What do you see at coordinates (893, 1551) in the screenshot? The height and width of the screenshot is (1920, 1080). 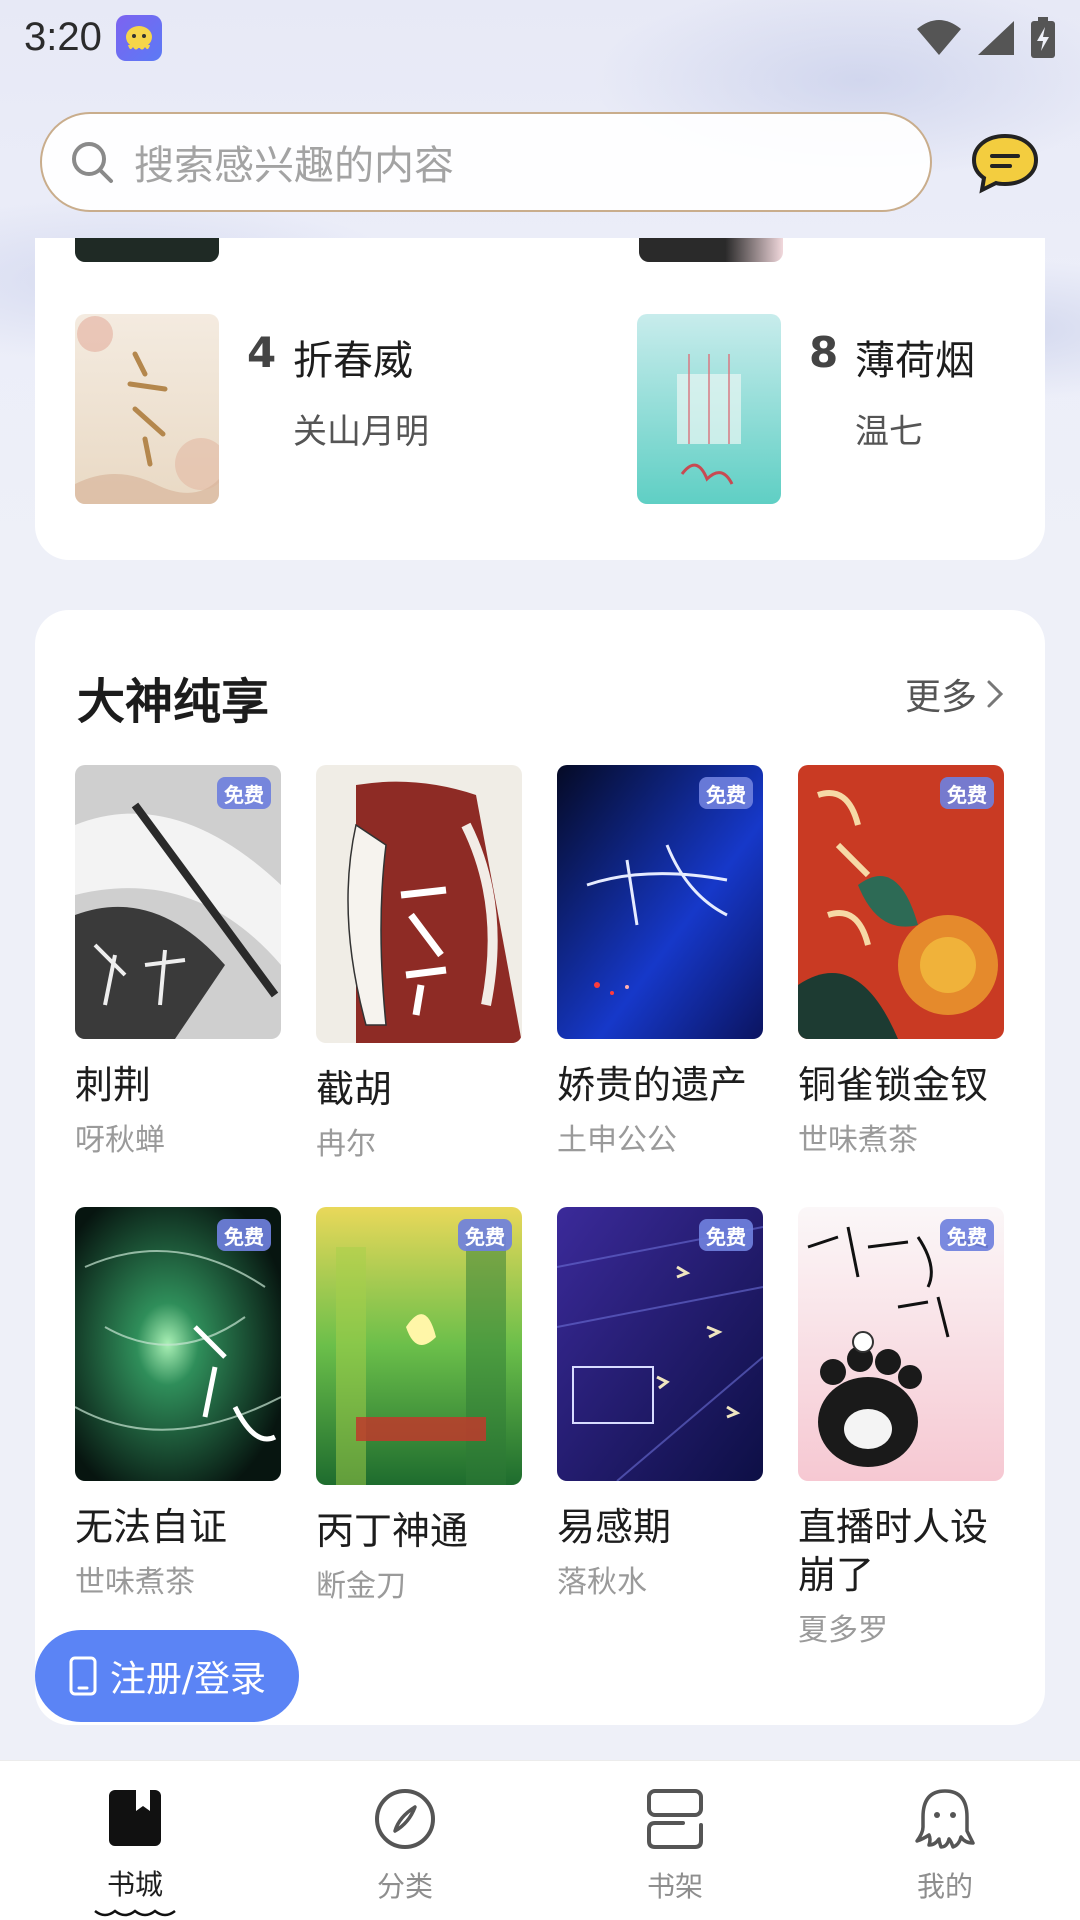 I see `book-title: 直播时人设崩了` at bounding box center [893, 1551].